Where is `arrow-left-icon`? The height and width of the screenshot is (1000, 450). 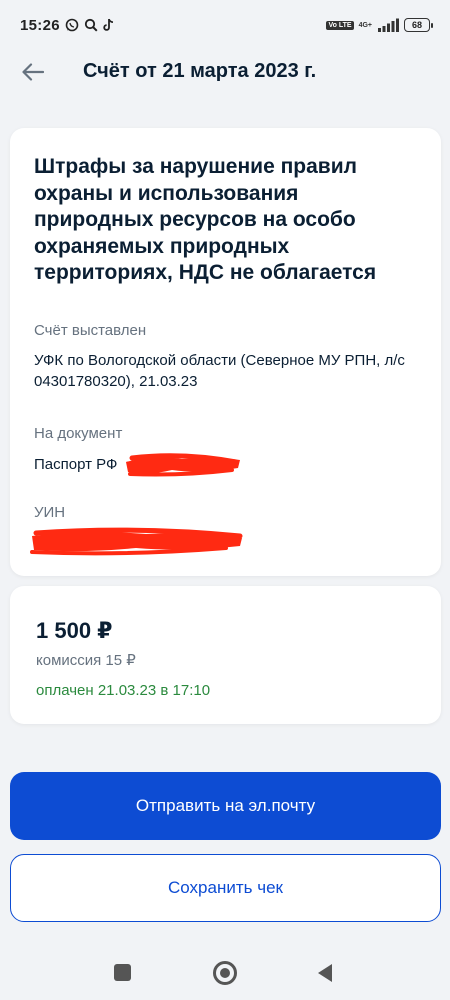 arrow-left-icon is located at coordinates (33, 72).